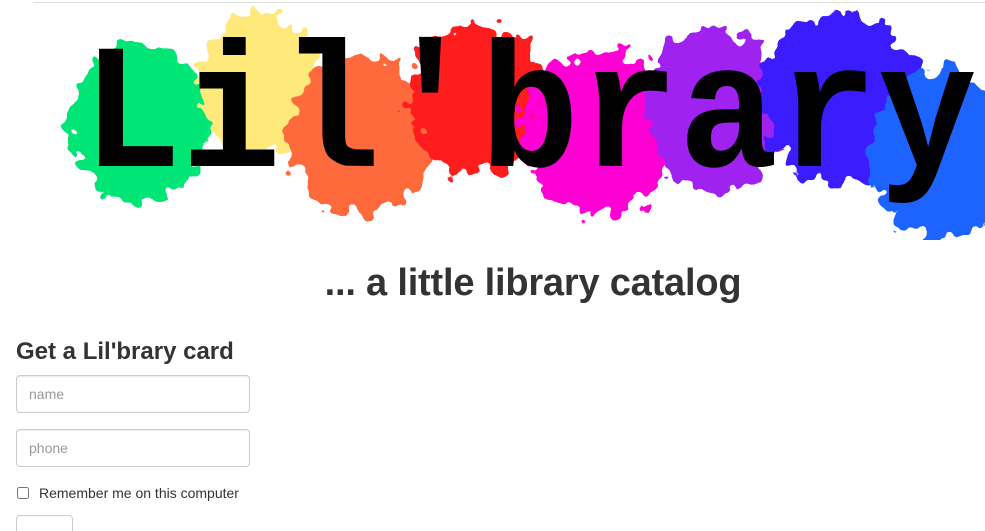 Image resolution: width=985 pixels, height=531 pixels. I want to click on remember-me-row: Remember me on this computer, so click(216, 493).